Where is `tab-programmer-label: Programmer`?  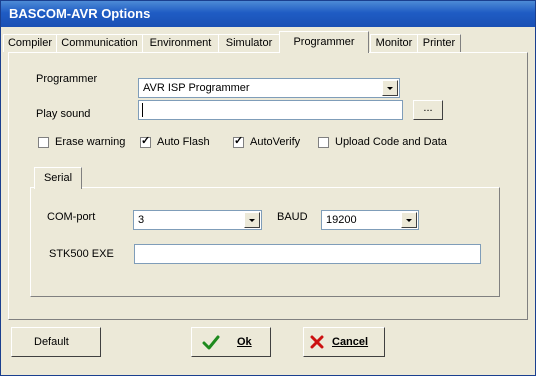 tab-programmer-label: Programmer is located at coordinates (324, 42).